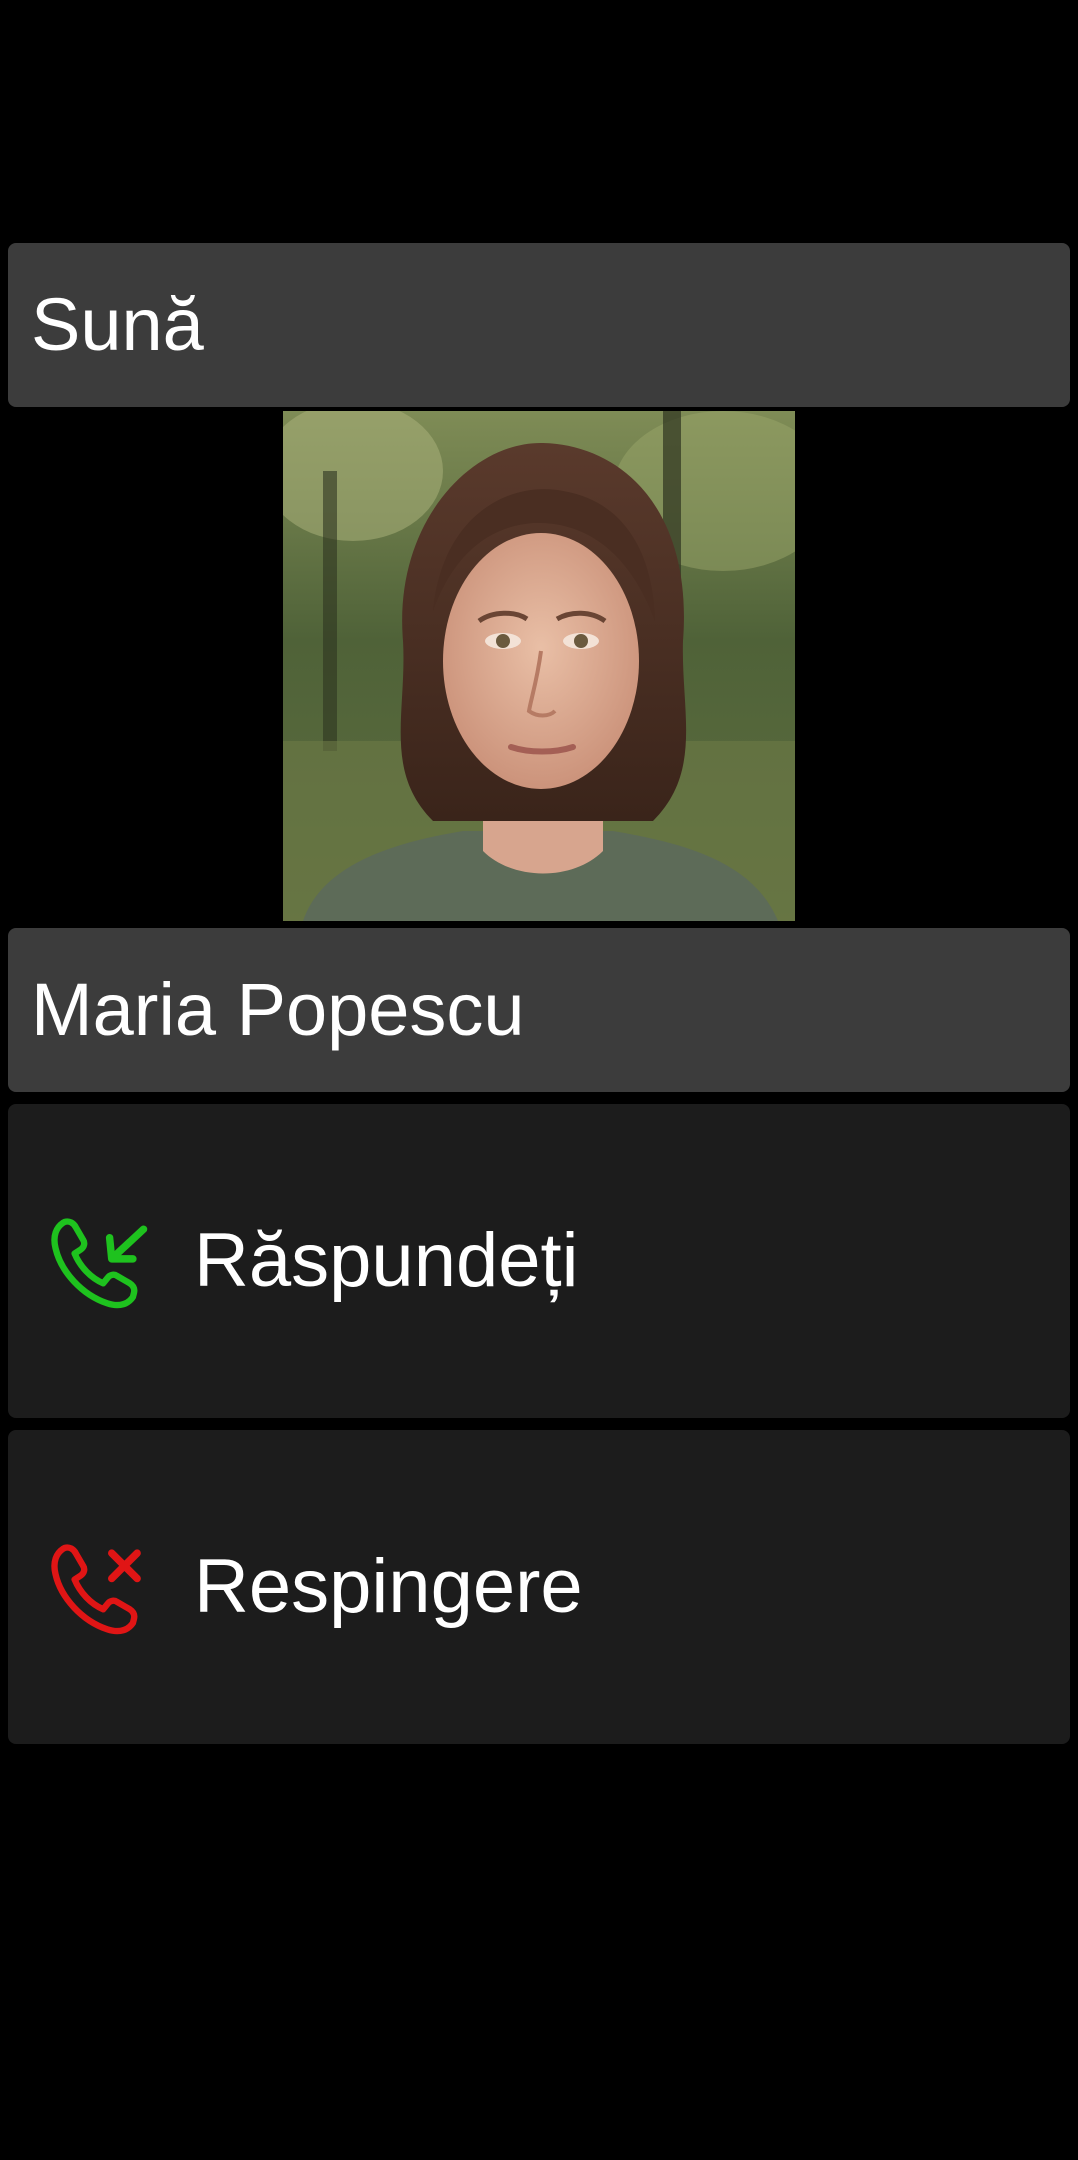 This screenshot has width=1078, height=2160. Describe the element at coordinates (539, 325) in the screenshot. I see `call-status-bar: Sună` at that location.